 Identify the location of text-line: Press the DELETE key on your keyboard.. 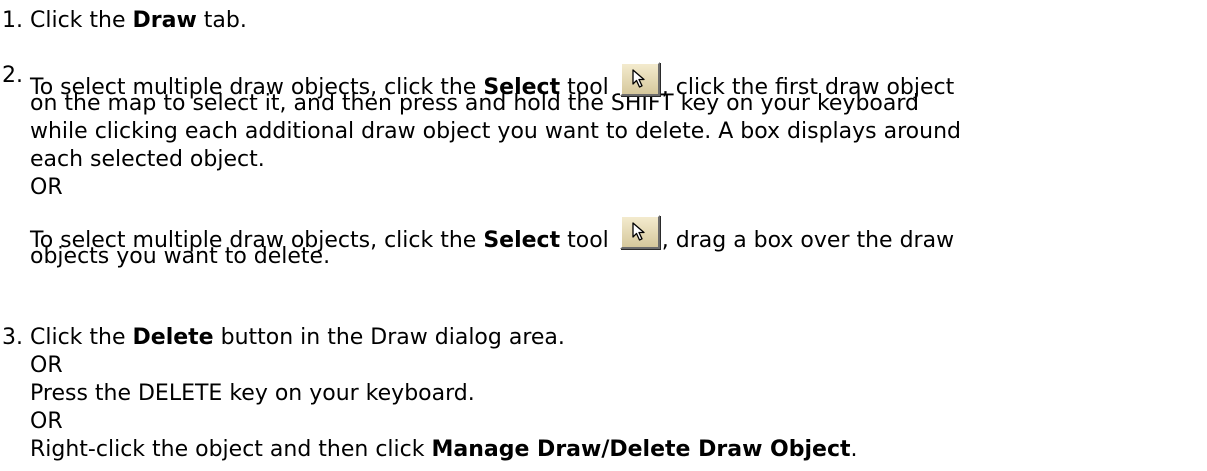
(610, 394).